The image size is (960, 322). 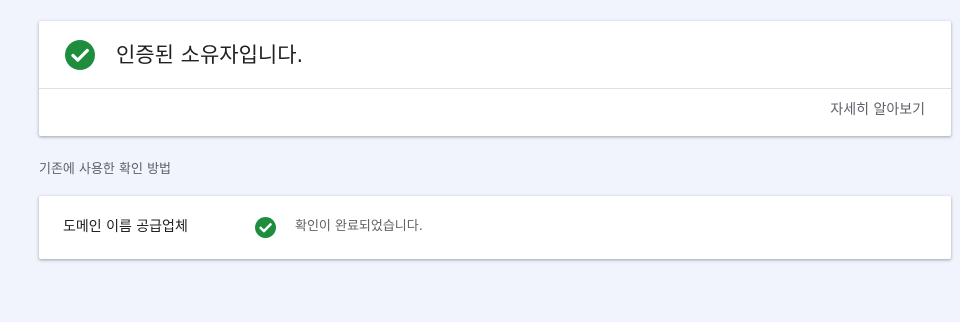 I want to click on learn-more-link: 자세히 알아보기, so click(x=877, y=110).